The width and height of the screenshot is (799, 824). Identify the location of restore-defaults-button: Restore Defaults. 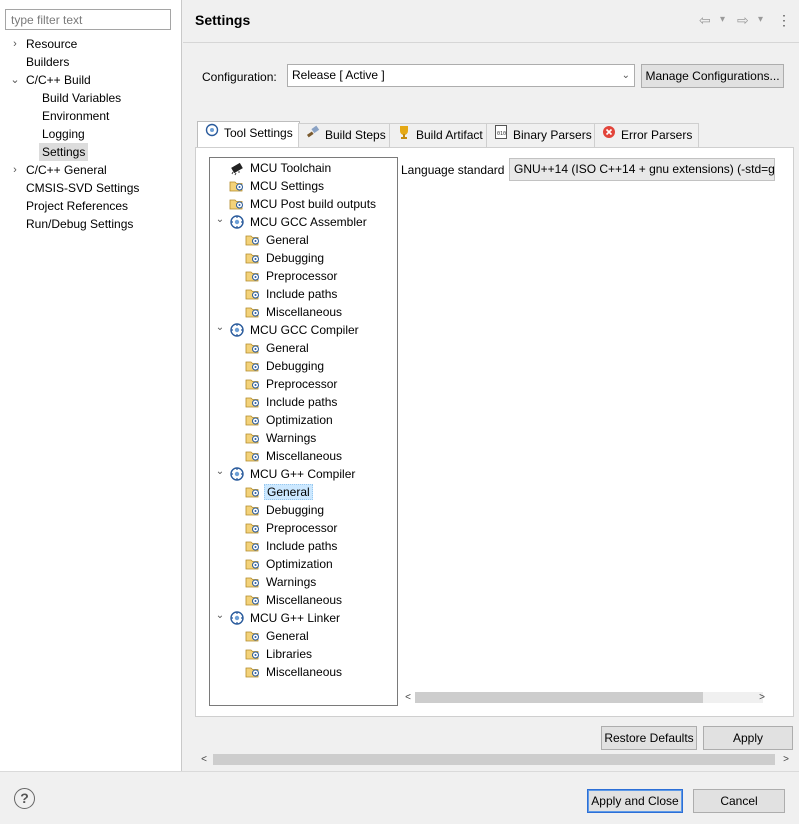
(649, 738).